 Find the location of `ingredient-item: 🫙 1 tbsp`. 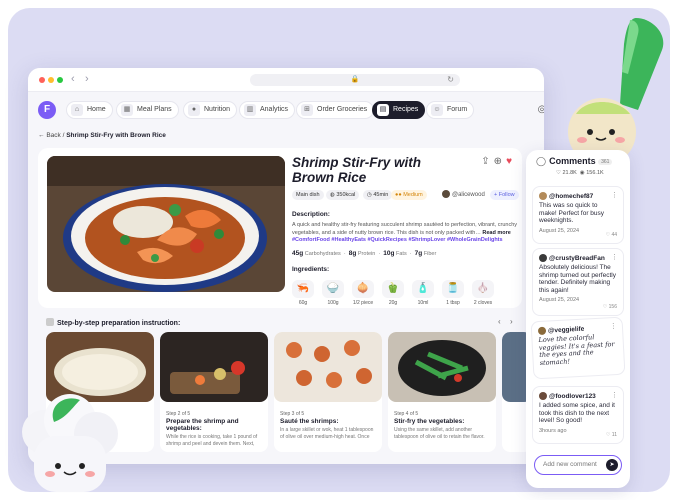

ingredient-item: 🫙 1 tbsp is located at coordinates (453, 293).